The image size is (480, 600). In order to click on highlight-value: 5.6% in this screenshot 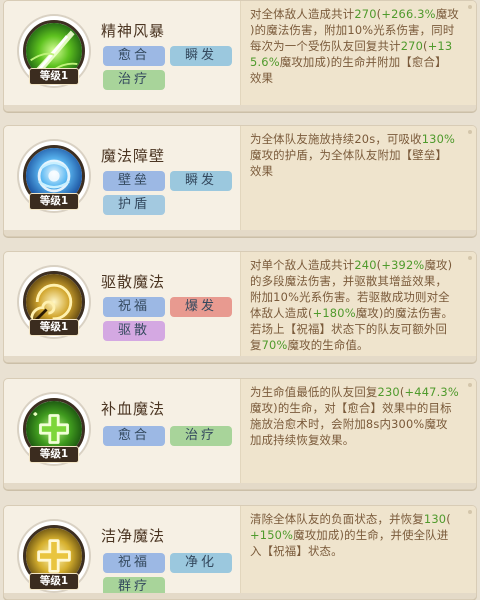, I will do `click(265, 62)`.